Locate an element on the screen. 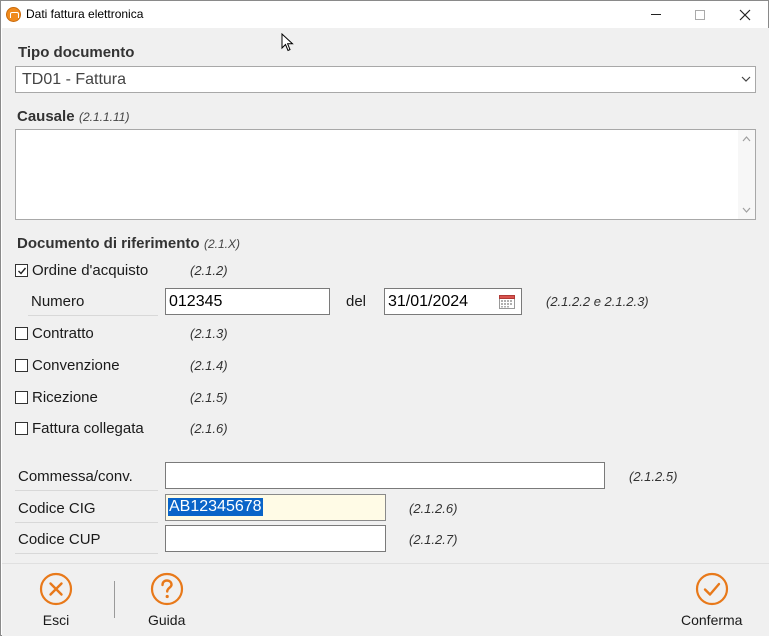  app-logo-icon is located at coordinates (13, 14).